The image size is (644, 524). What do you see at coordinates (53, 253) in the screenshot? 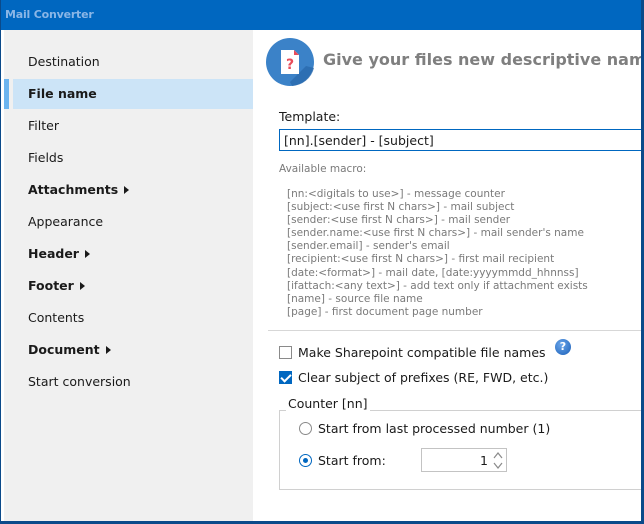
I see `sidebar-item-label: Header` at bounding box center [53, 253].